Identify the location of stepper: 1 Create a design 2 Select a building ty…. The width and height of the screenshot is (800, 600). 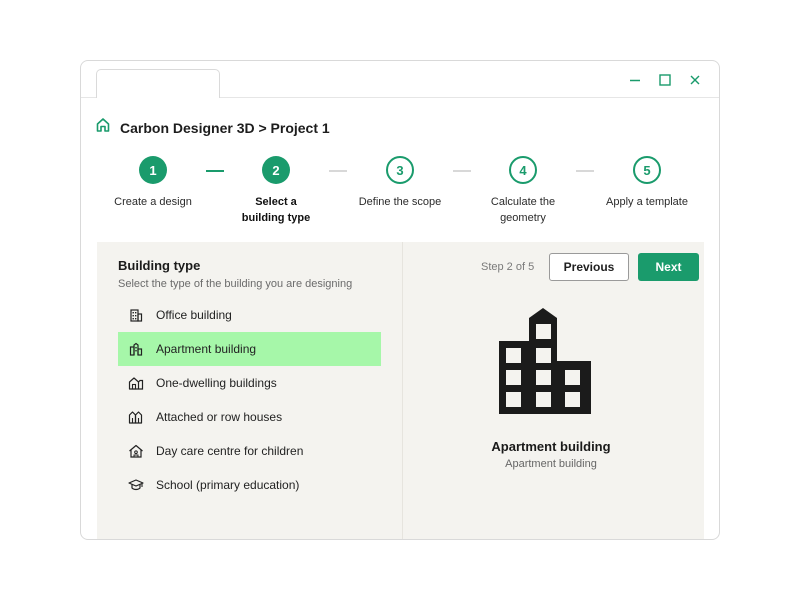
(400, 196).